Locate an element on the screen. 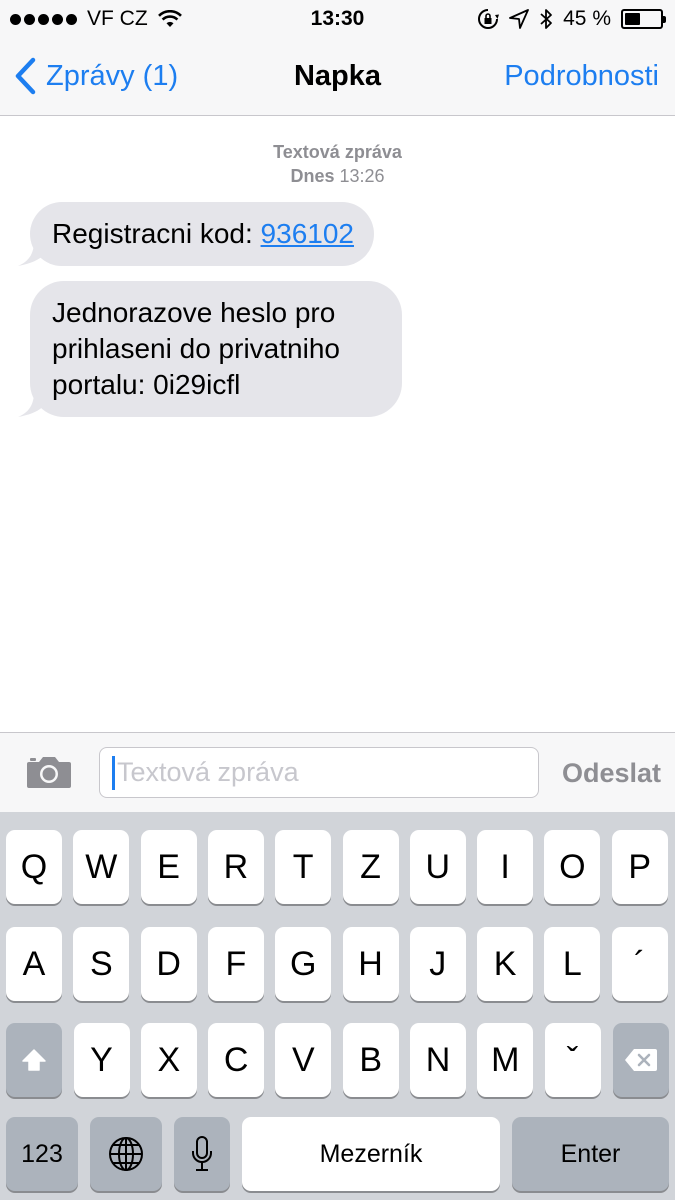  key-row1-0: Q is located at coordinates (34, 867).